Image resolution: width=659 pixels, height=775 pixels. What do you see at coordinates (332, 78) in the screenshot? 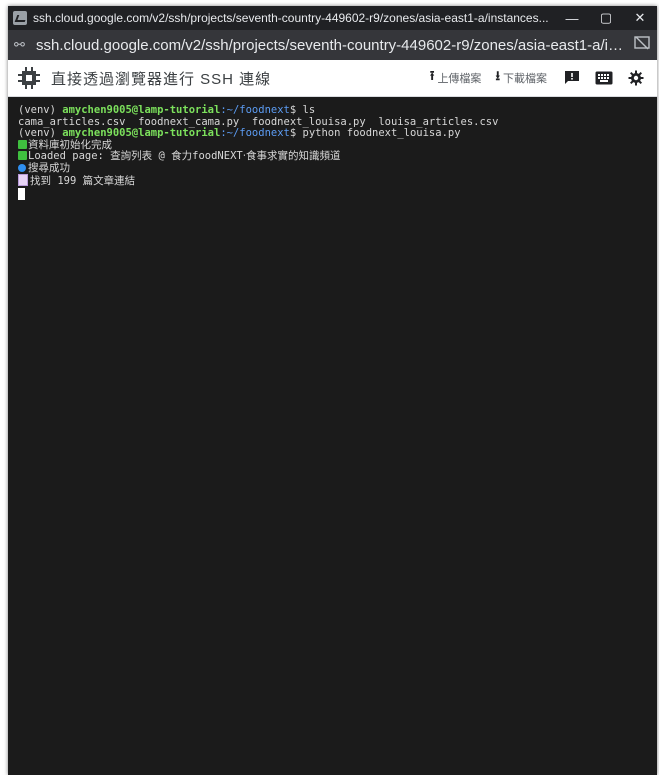
I see `ssh-toolbar: 直接透過瀏覽器進行 SSH 連線 ⭱ 上傳檔案 ⭳ 下載檔案` at bounding box center [332, 78].